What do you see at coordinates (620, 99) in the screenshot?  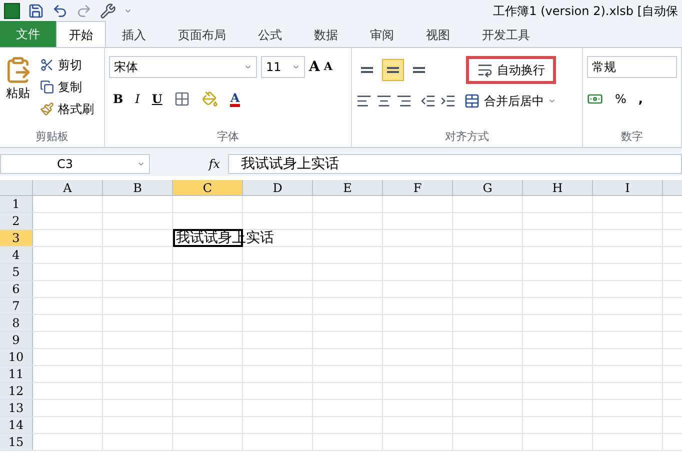 I see `percent-button: %` at bounding box center [620, 99].